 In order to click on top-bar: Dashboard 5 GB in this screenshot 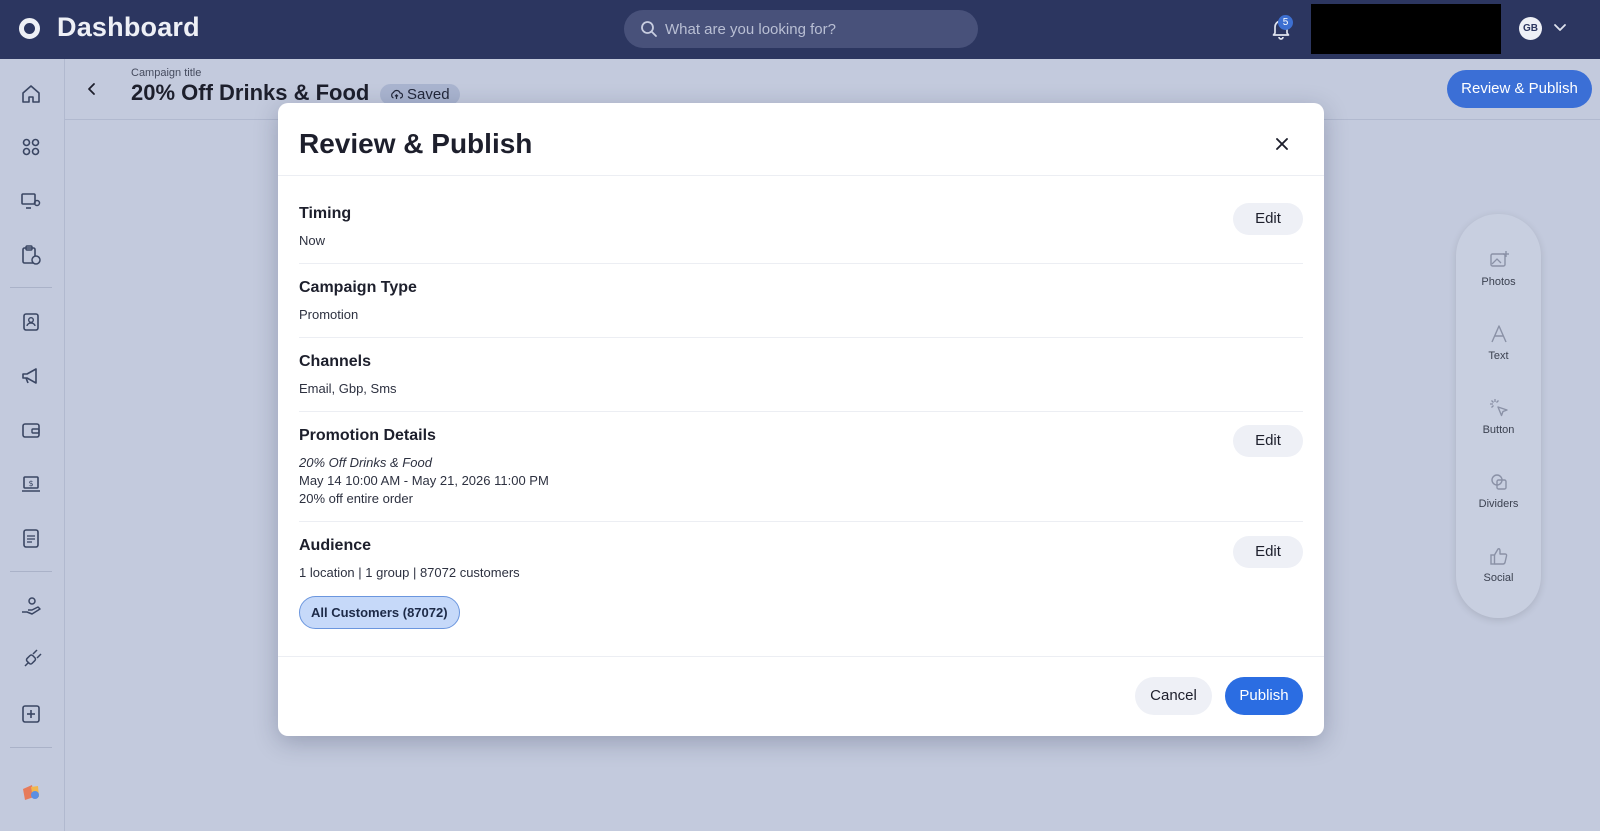, I will do `click(800, 29)`.